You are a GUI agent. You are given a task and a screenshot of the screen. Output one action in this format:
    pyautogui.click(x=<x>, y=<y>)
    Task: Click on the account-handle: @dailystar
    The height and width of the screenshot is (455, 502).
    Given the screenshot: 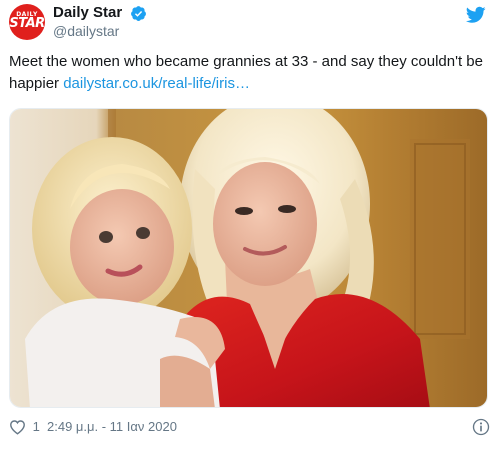 What is the action you would take?
    pyautogui.click(x=100, y=31)
    